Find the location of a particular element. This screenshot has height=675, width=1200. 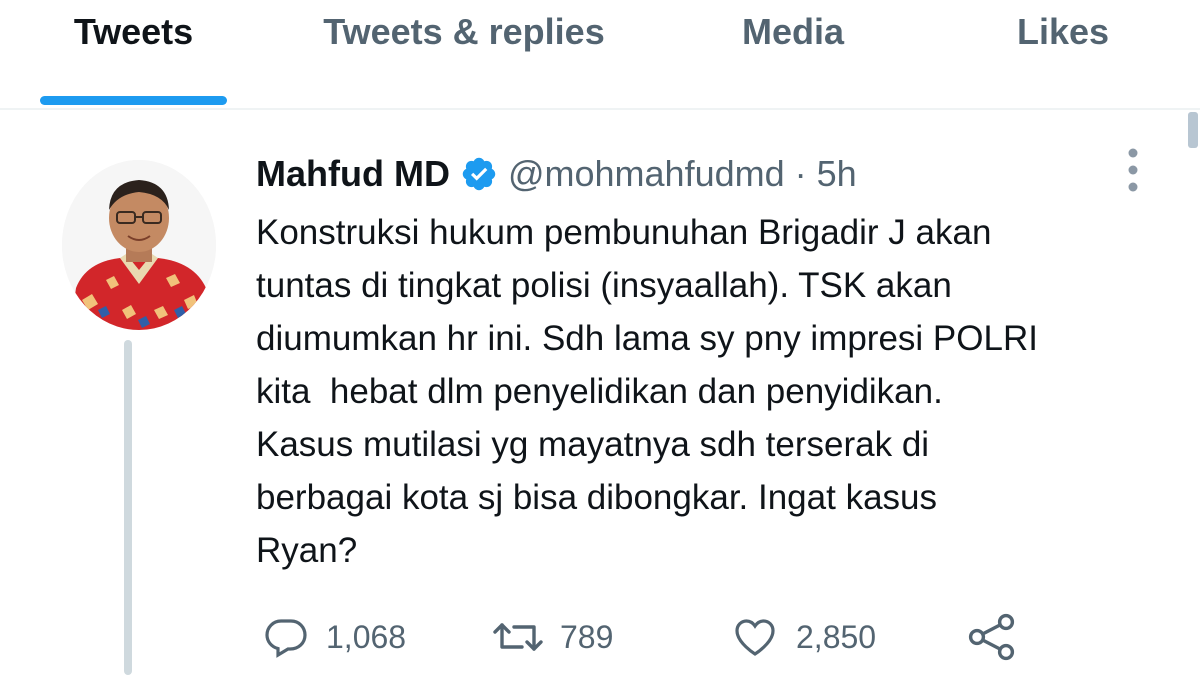

reply-button: 1,068 is located at coordinates (334, 637).